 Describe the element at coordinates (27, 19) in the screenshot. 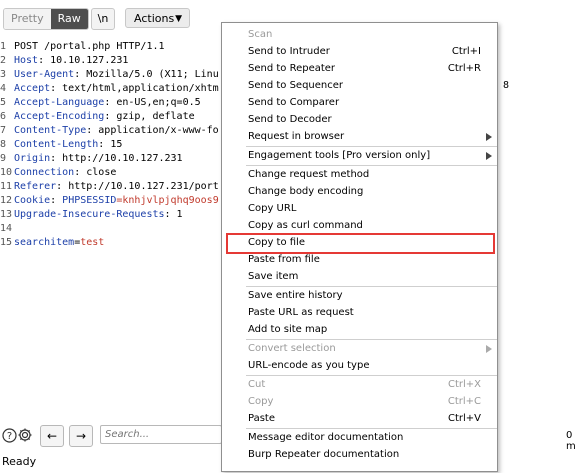

I see `pretty-button: Pretty` at that location.